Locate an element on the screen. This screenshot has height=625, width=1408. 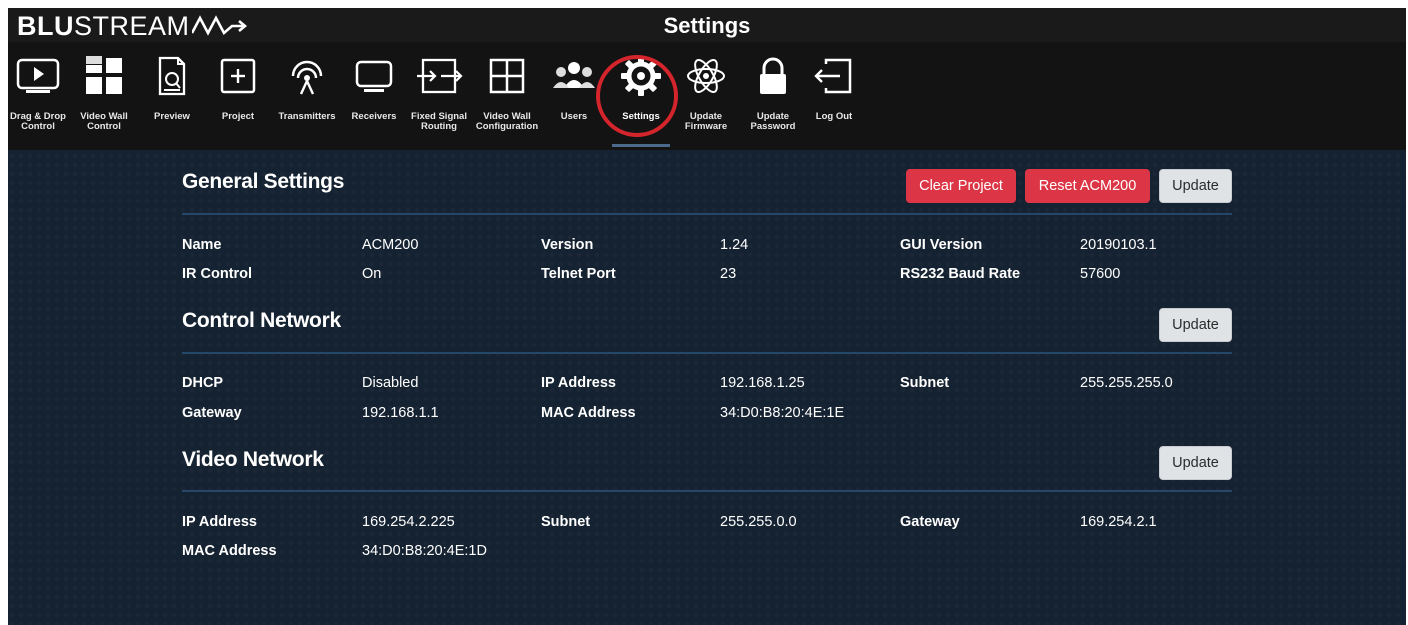
nav-preview: Preview is located at coordinates (172, 93).